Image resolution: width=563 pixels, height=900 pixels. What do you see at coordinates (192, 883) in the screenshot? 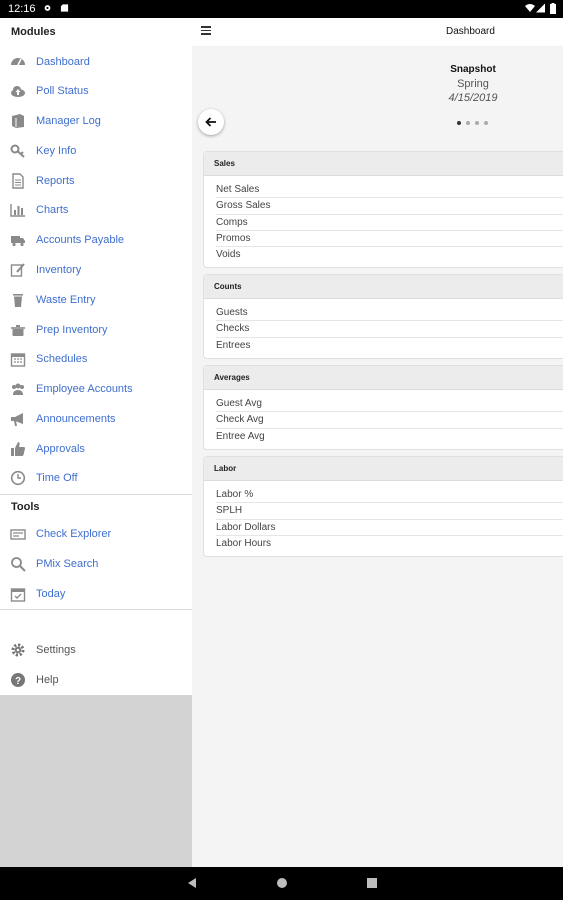
I see `back-triangle-icon` at bounding box center [192, 883].